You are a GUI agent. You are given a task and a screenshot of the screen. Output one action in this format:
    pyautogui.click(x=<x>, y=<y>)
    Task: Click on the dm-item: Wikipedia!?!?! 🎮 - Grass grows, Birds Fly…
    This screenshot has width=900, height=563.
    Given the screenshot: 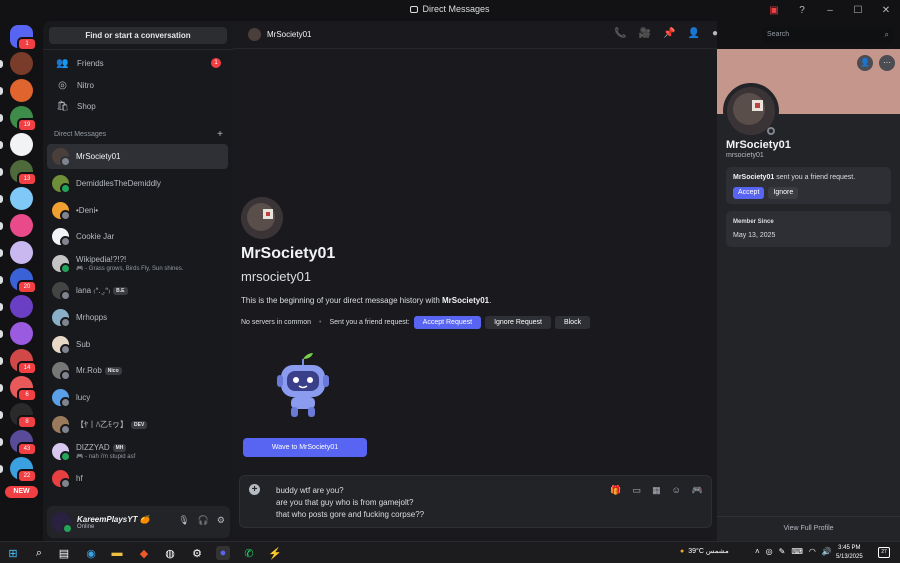 What is the action you would take?
    pyautogui.click(x=137, y=263)
    